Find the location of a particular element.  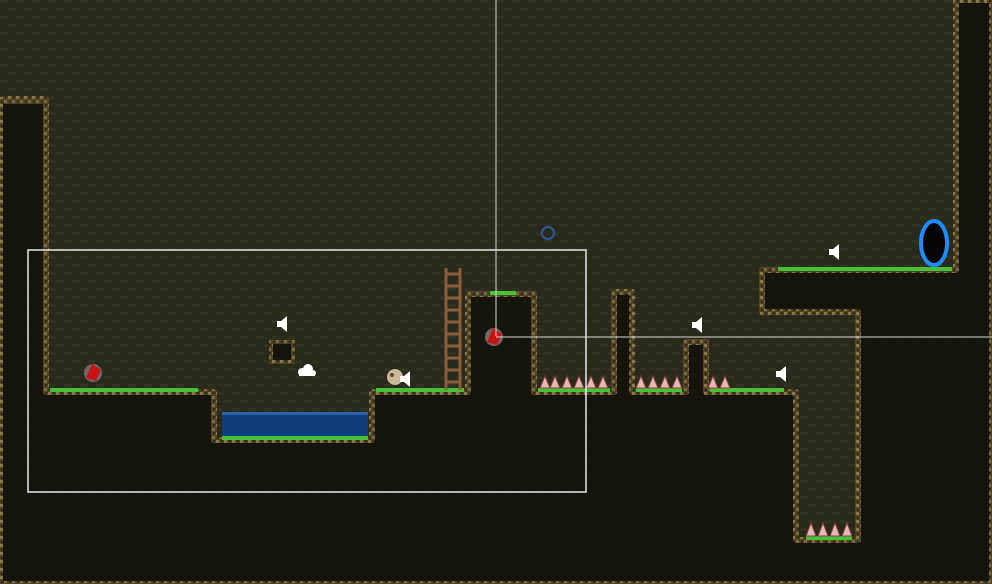

water-surface is located at coordinates (295, 413).